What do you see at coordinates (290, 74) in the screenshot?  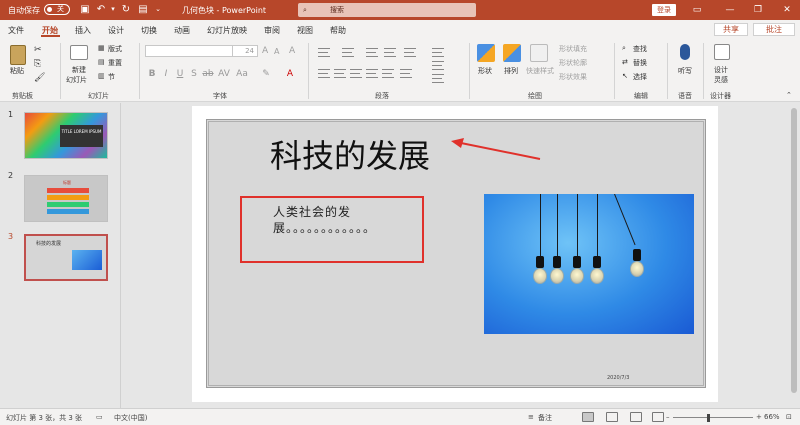 I see `font-color-icon: A` at bounding box center [290, 74].